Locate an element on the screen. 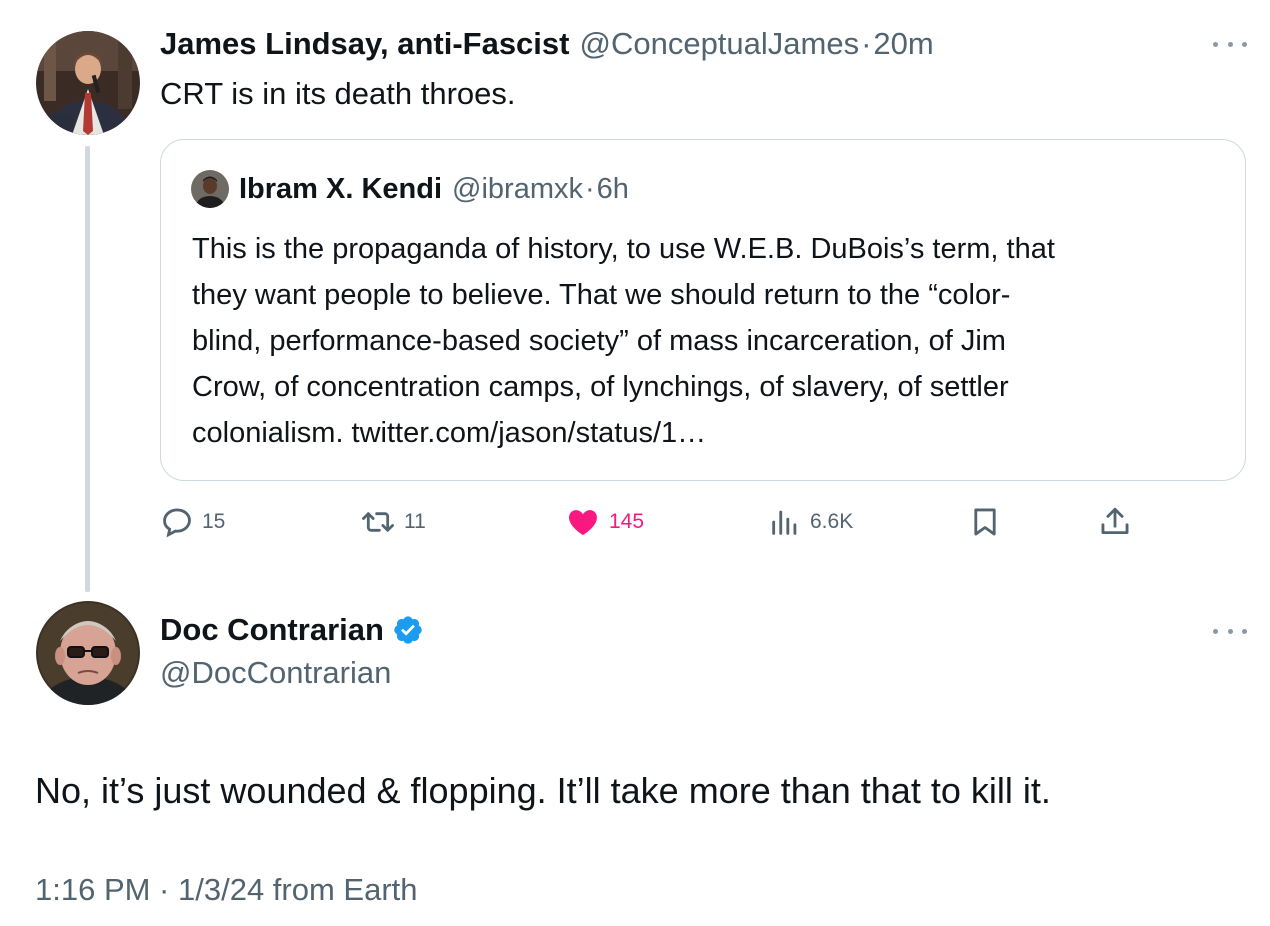  tweet1-author-name: James Lindsay, anti-Fascist is located at coordinates (364, 44).